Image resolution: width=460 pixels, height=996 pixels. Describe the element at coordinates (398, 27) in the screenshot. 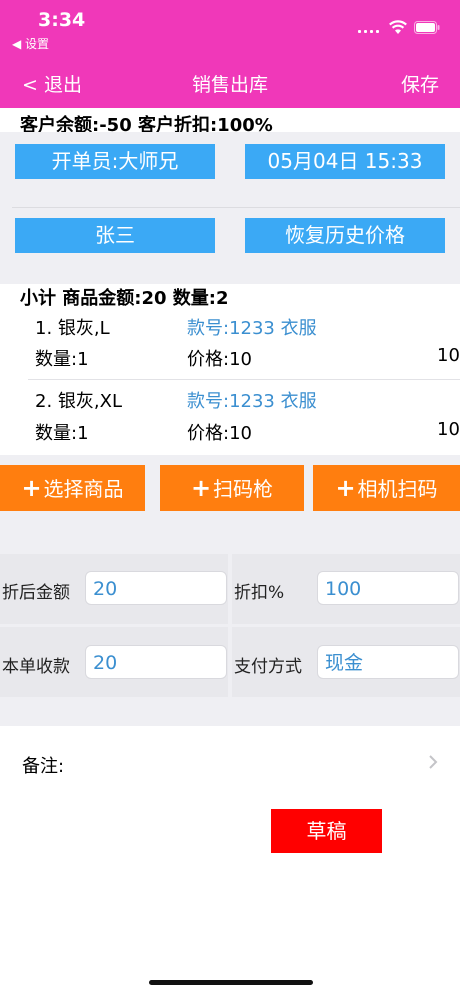

I see `wifi-icon` at that location.